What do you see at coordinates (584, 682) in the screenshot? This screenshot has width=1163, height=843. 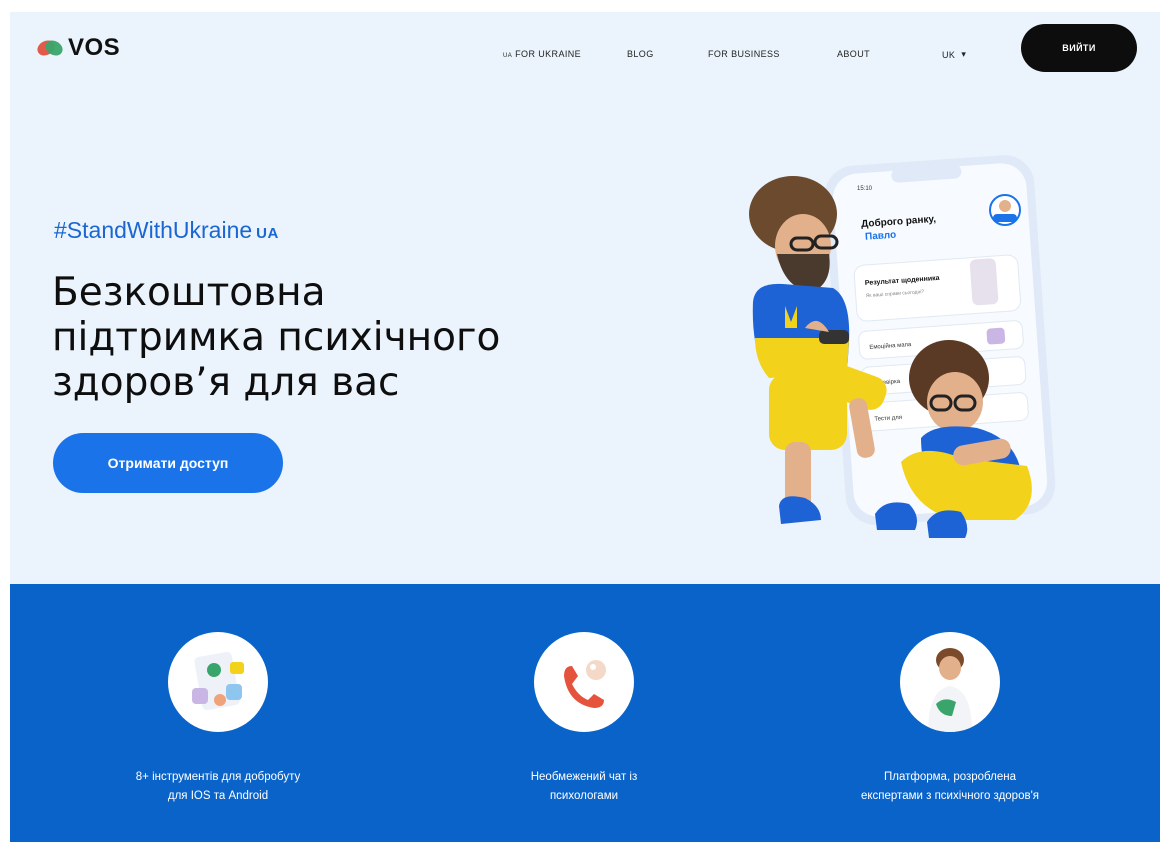 I see `phone-chat-icon` at bounding box center [584, 682].